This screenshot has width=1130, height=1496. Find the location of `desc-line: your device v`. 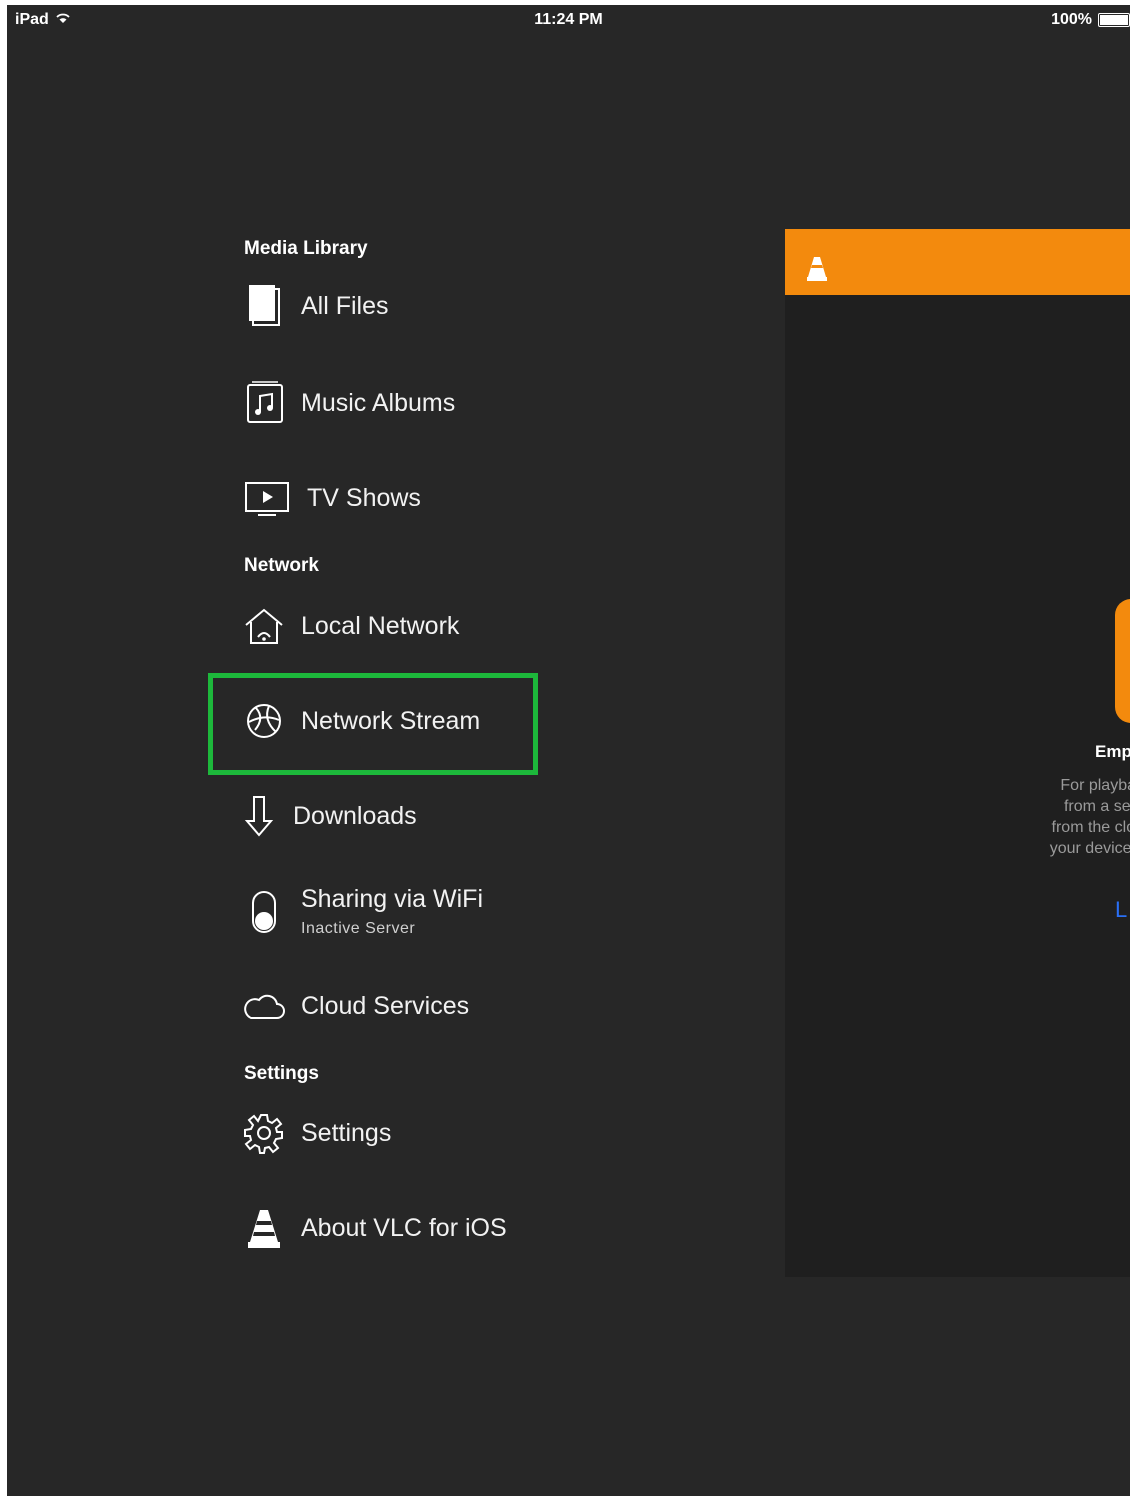

desc-line: your device v is located at coordinates (1089, 848).